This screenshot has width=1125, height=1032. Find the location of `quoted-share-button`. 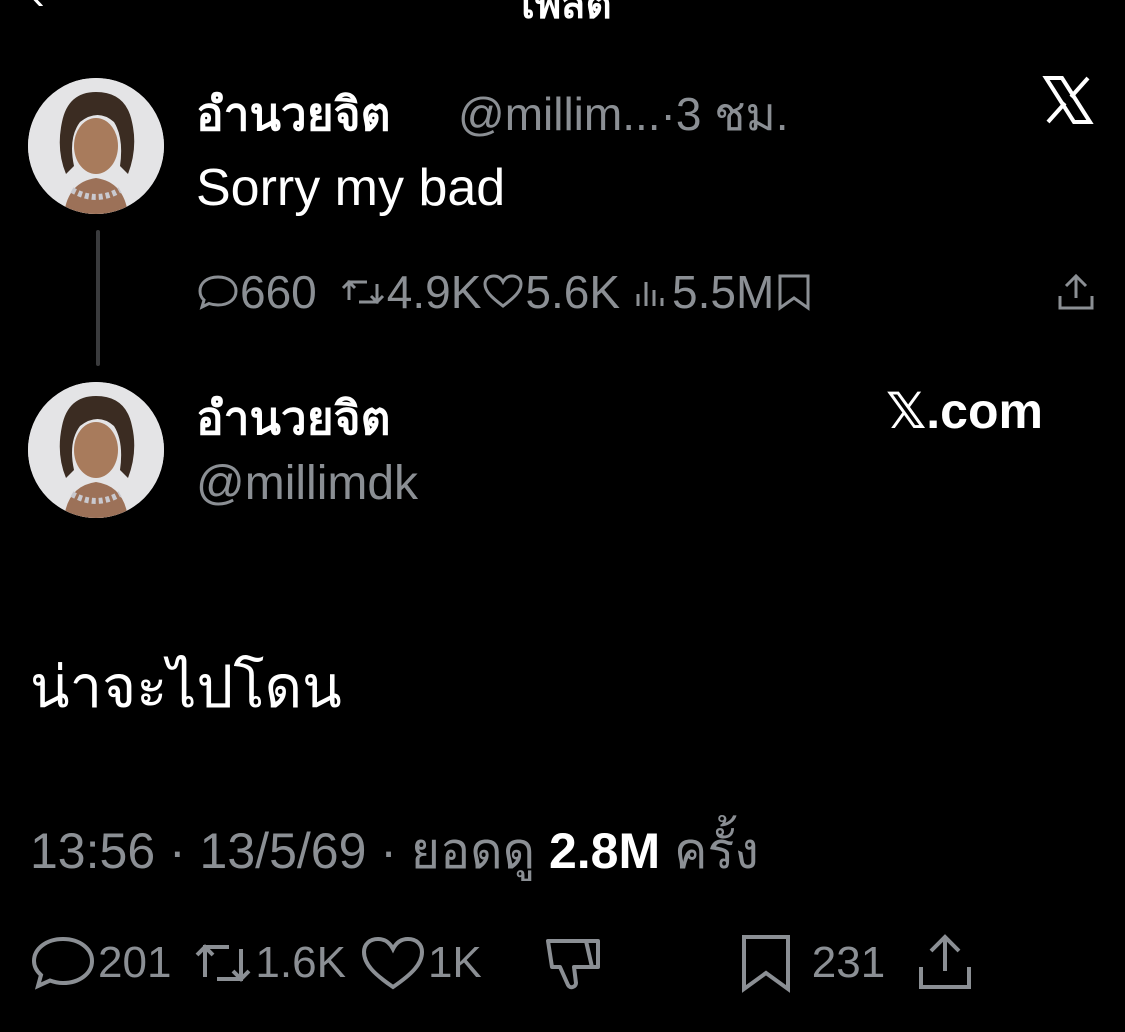

quoted-share-button is located at coordinates (1076, 294).